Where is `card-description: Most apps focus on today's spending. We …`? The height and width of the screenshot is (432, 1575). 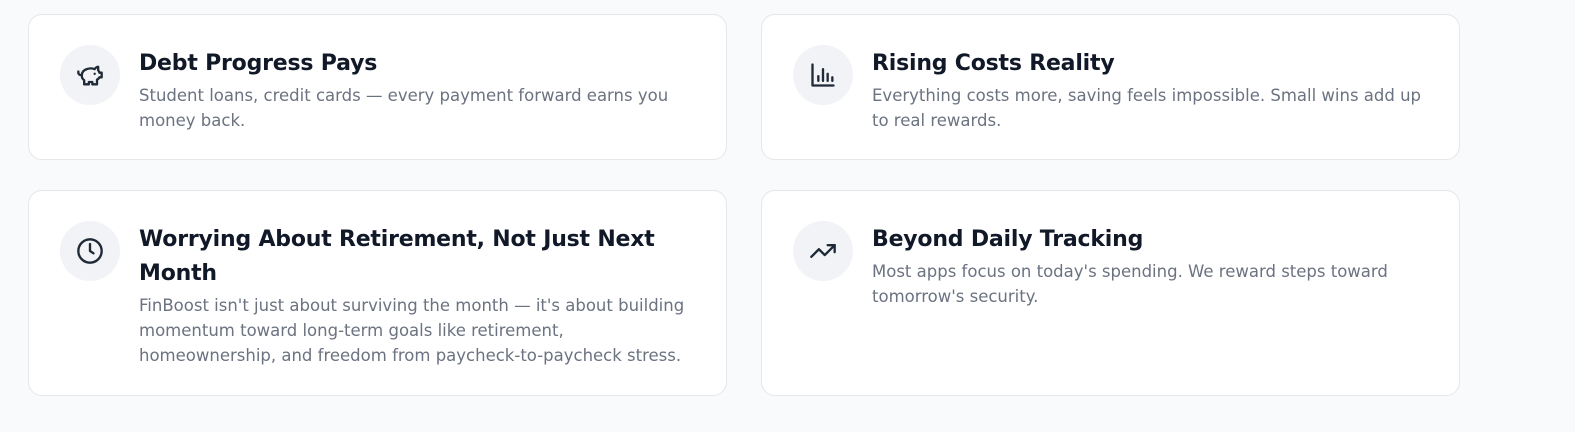 card-description: Most apps focus on today's spending. We … is located at coordinates (1130, 284).